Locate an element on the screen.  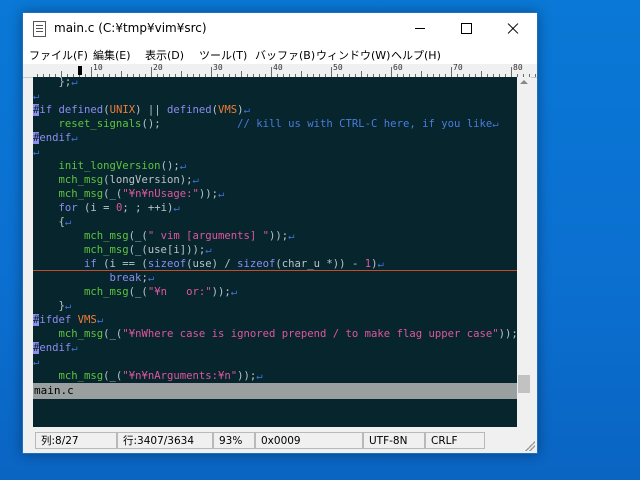
ruler-label: 70 is located at coordinates (458, 68).